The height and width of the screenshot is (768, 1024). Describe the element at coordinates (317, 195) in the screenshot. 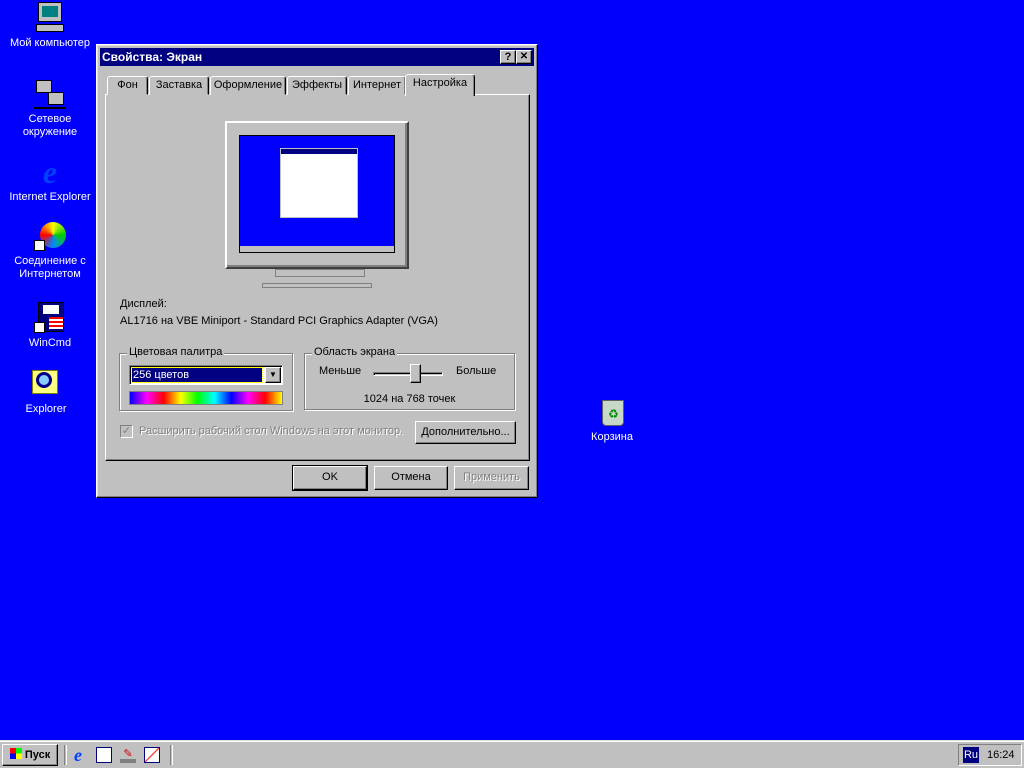

I see `monitor-preview` at that location.